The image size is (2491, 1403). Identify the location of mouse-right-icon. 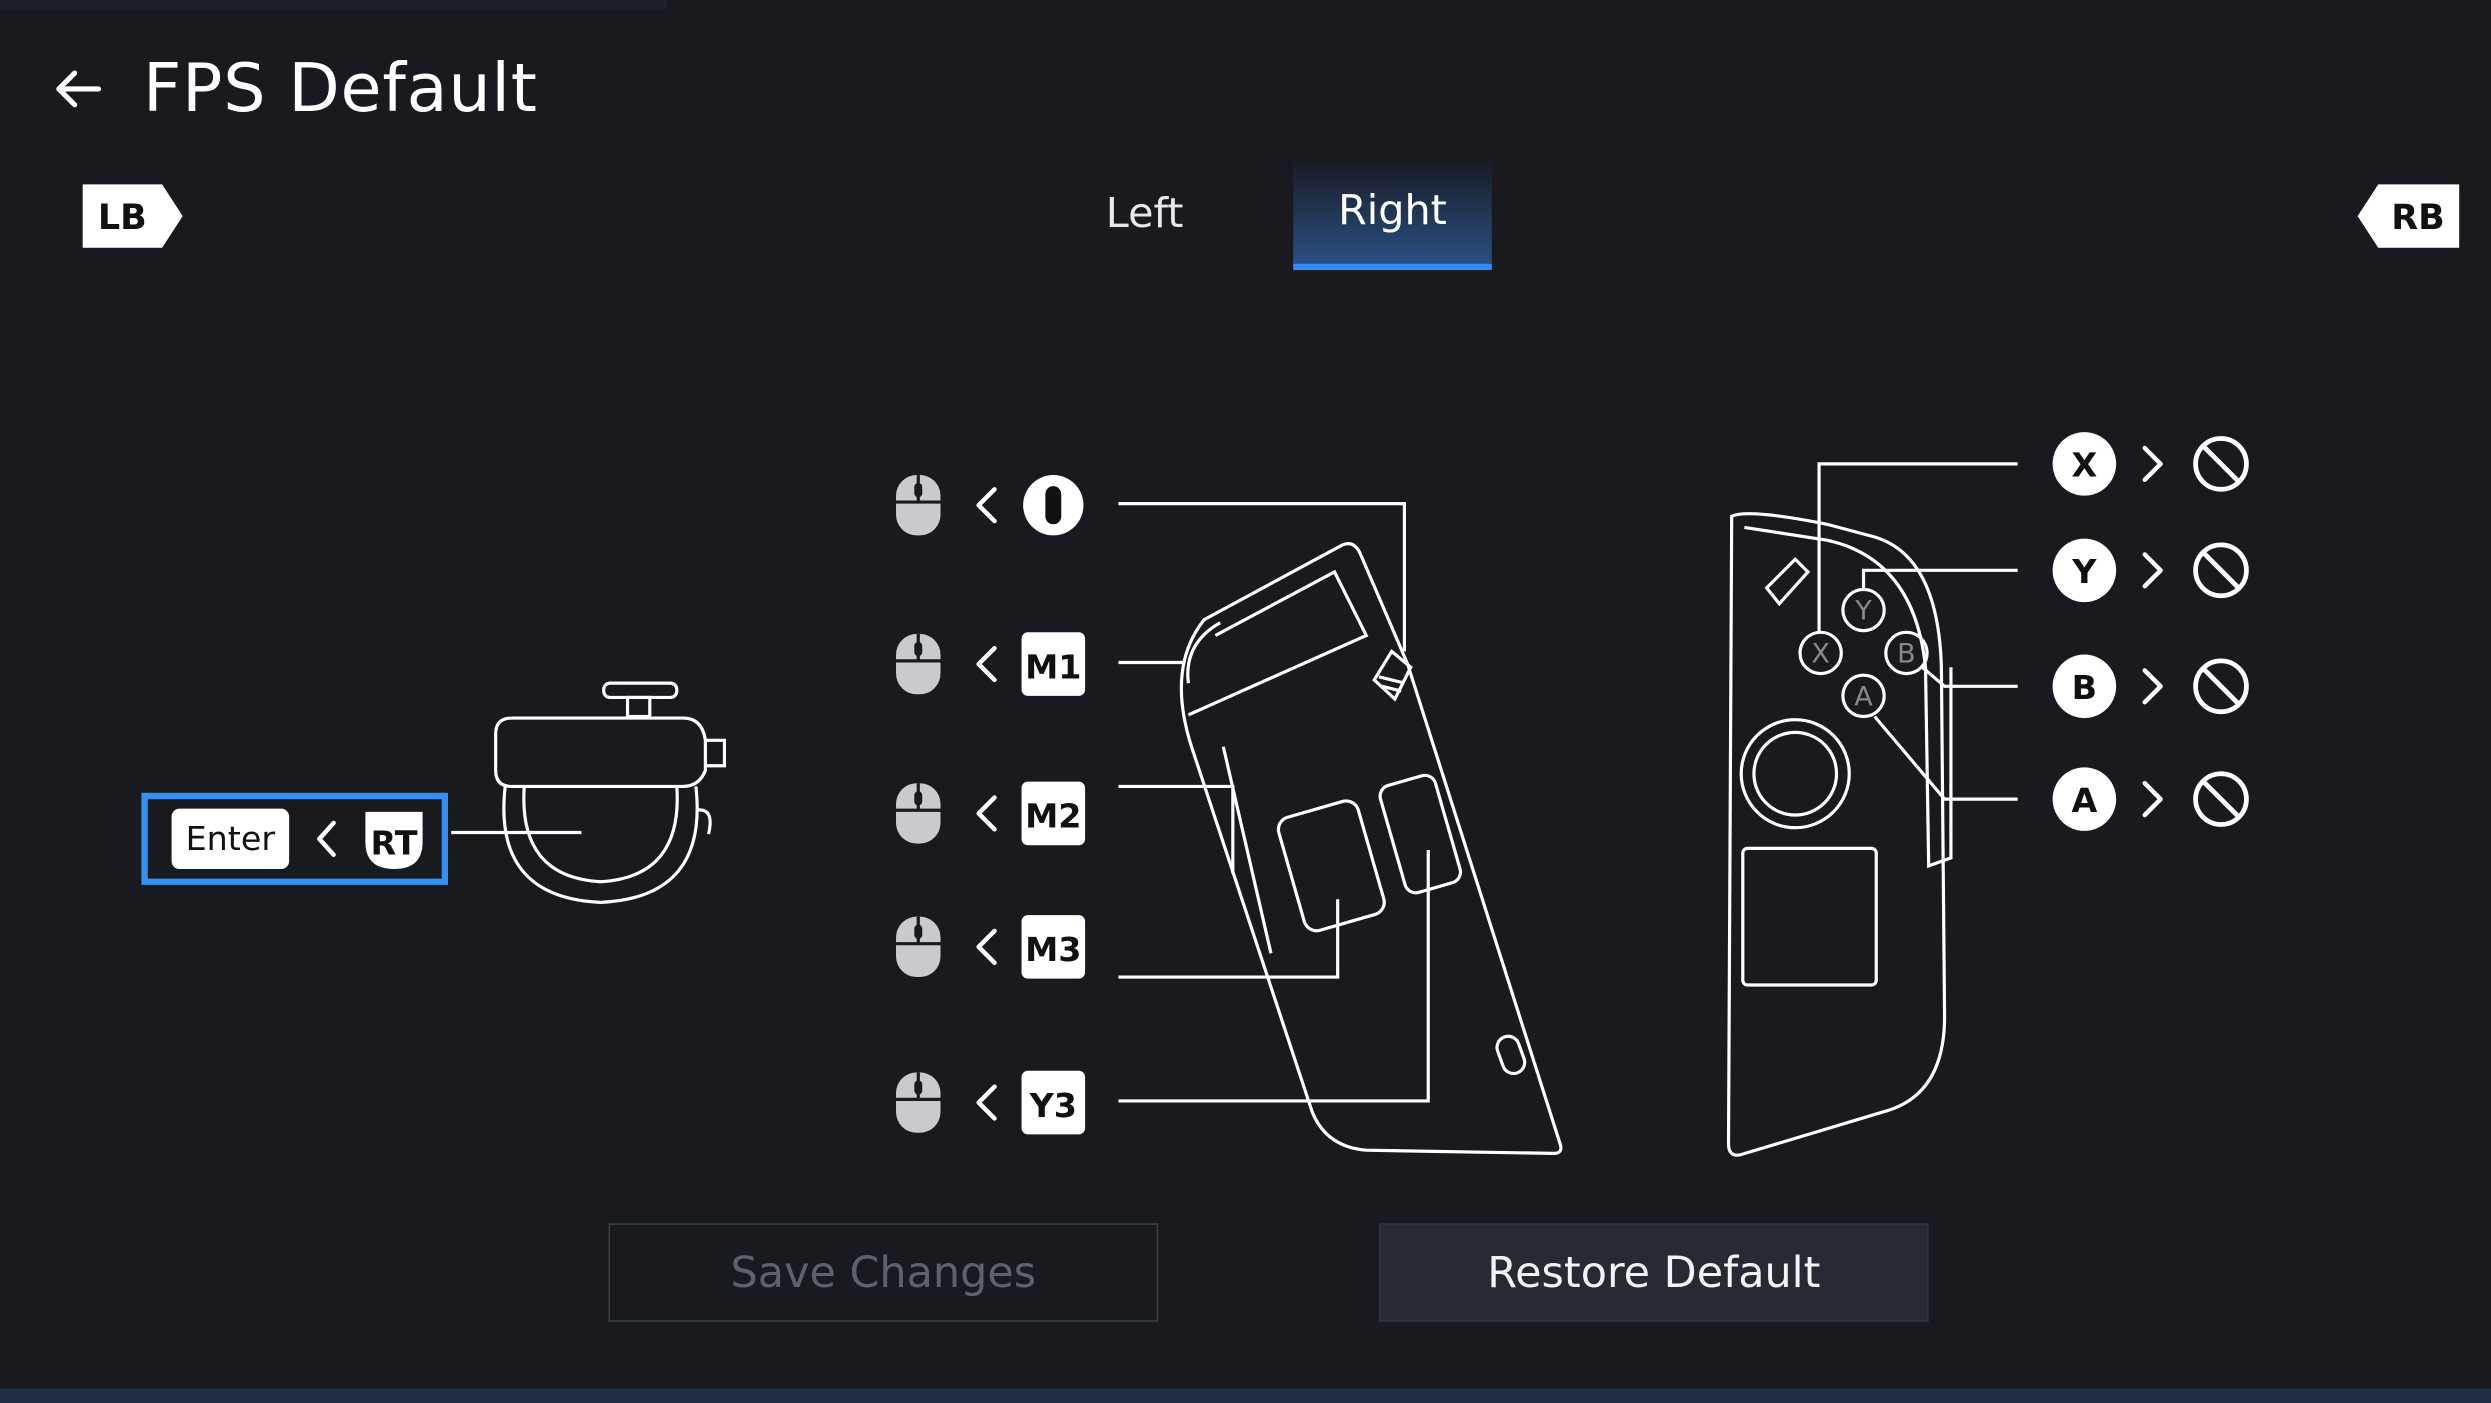
(918, 813).